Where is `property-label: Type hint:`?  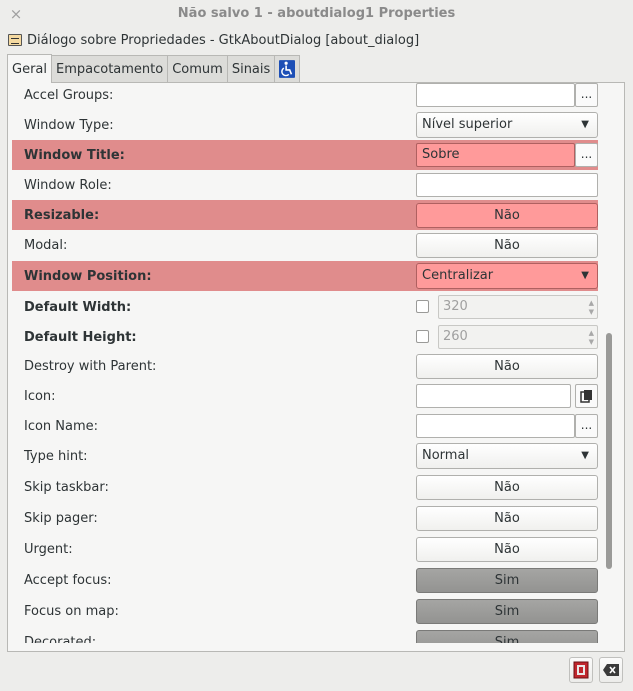
property-label: Type hint: is located at coordinates (56, 456).